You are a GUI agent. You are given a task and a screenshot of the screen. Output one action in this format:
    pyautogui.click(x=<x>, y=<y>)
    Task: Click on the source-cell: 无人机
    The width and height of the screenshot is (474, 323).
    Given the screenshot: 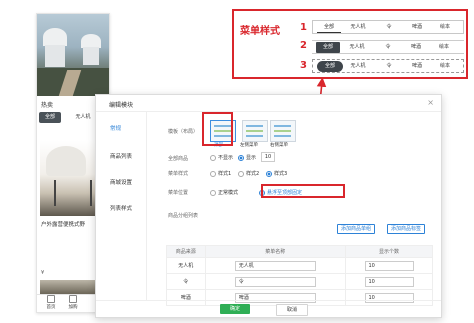 What is the action you would take?
    pyautogui.click(x=186, y=265)
    